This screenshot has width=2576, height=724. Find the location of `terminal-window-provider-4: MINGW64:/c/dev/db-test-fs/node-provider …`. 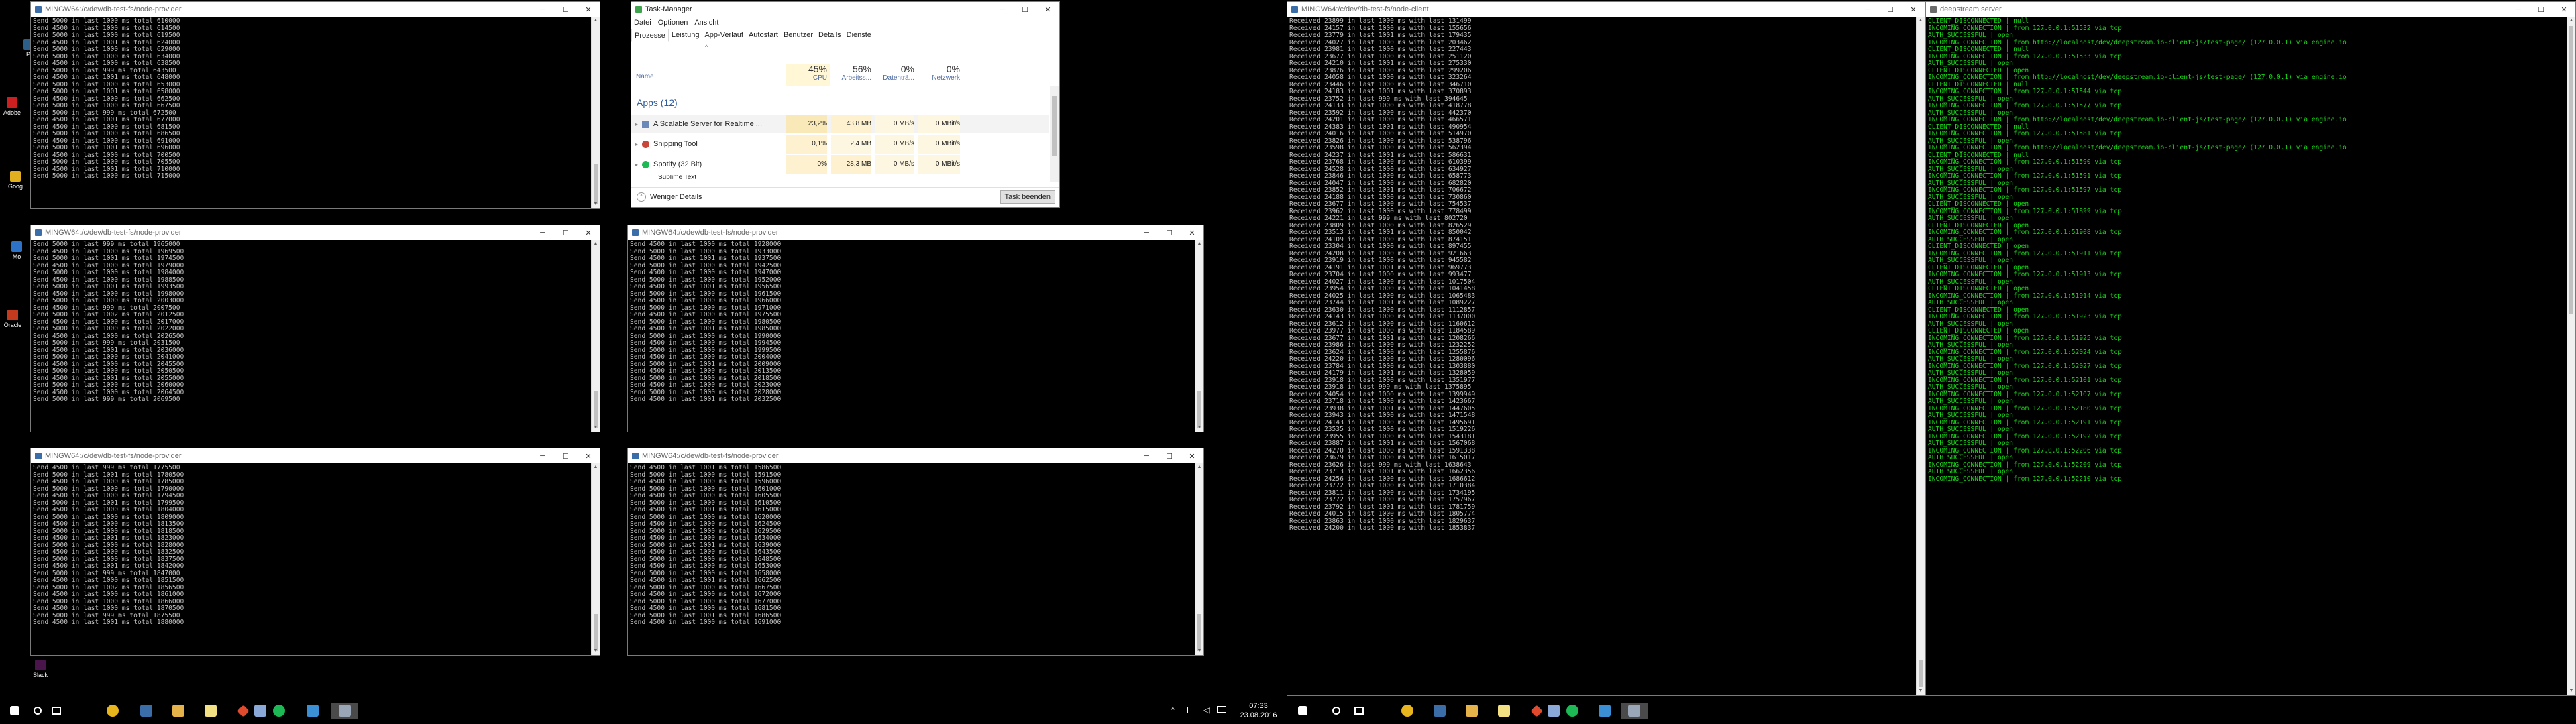

terminal-window-provider-4: MINGW64:/c/dev/db-test-fs/node-provider … is located at coordinates (315, 552).